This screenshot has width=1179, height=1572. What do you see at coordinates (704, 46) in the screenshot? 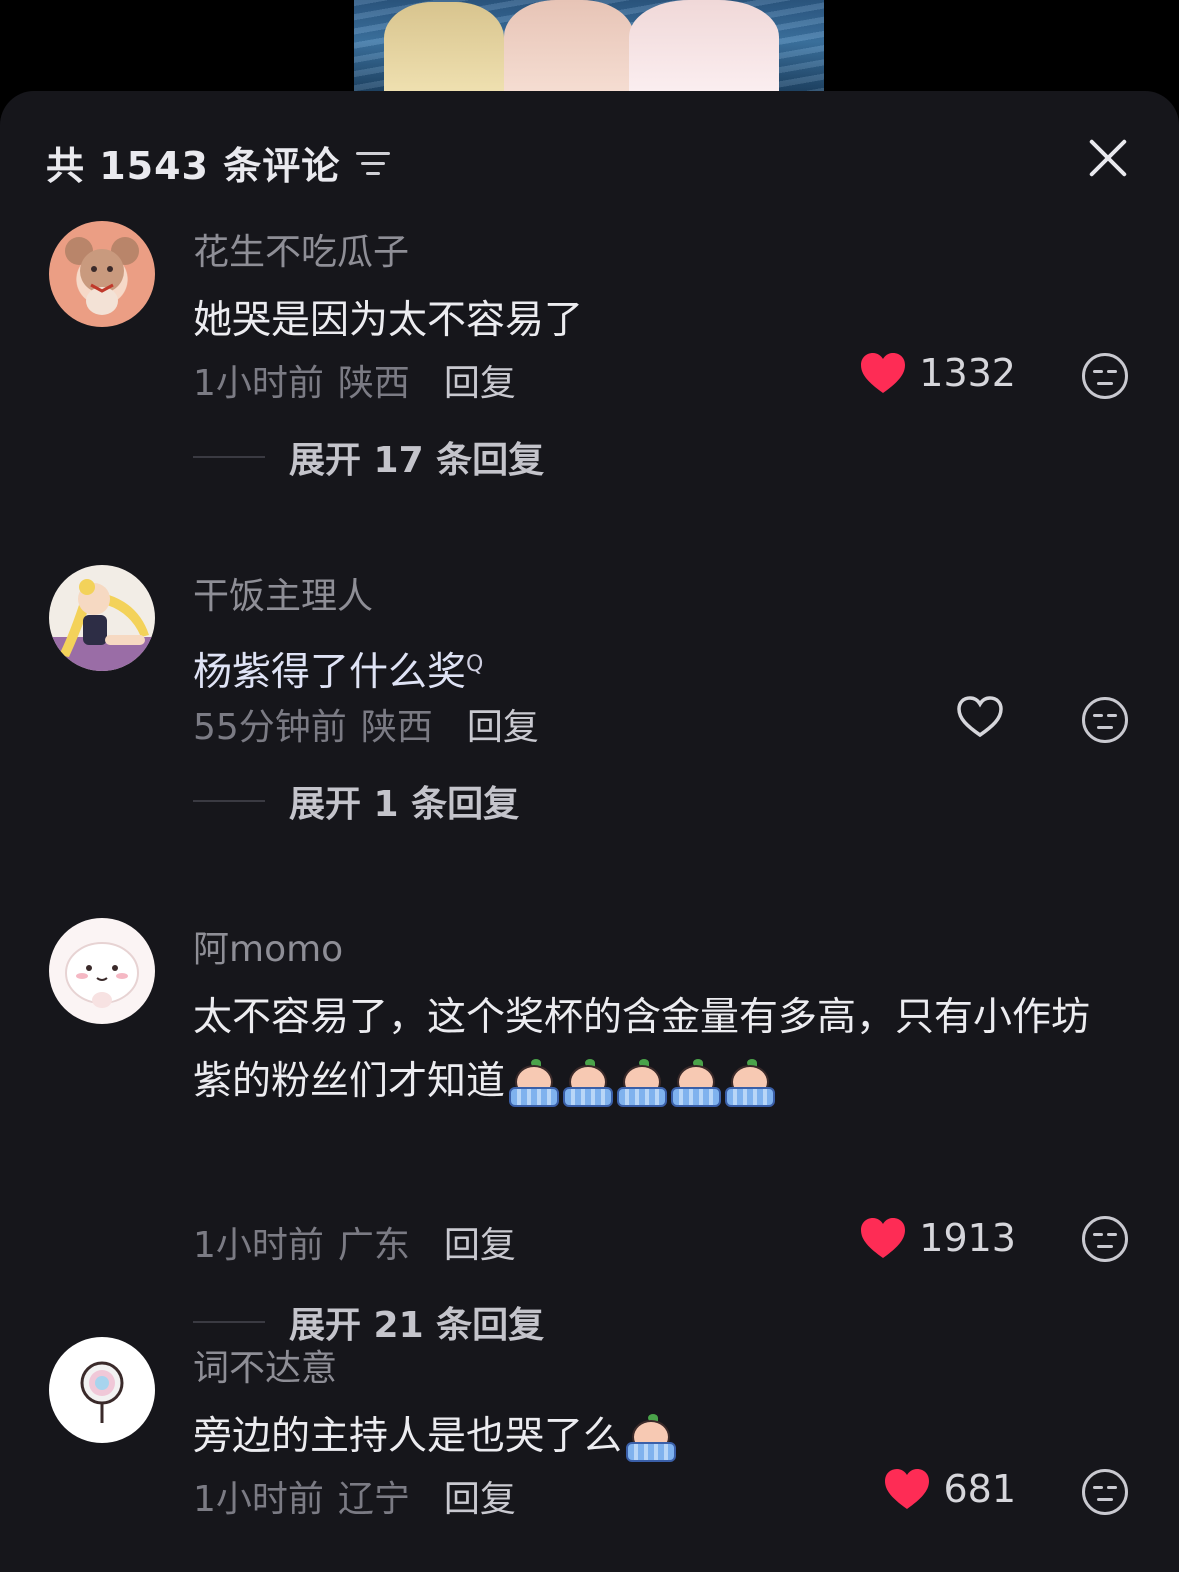
I see `dress-figure-right` at bounding box center [704, 46].